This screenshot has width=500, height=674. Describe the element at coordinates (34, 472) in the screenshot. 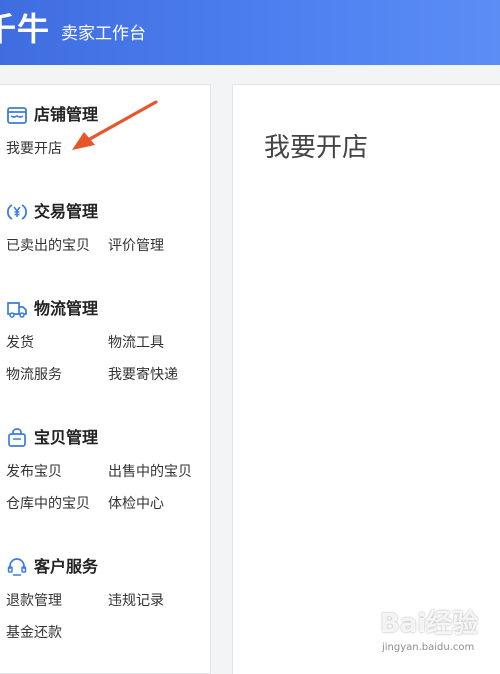

I see `publish-item-link: 发布宝贝` at that location.